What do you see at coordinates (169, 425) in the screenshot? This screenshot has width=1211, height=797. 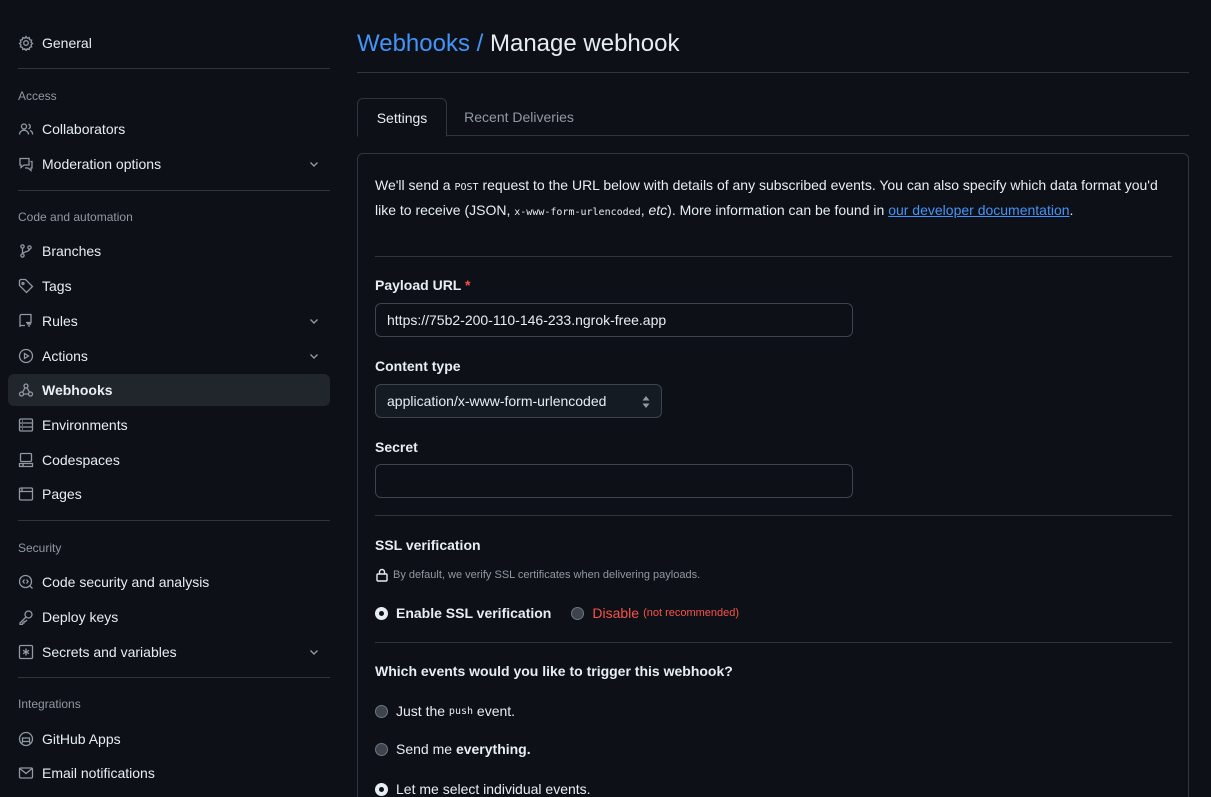 I see `sidebar-item-environments: Environments` at bounding box center [169, 425].